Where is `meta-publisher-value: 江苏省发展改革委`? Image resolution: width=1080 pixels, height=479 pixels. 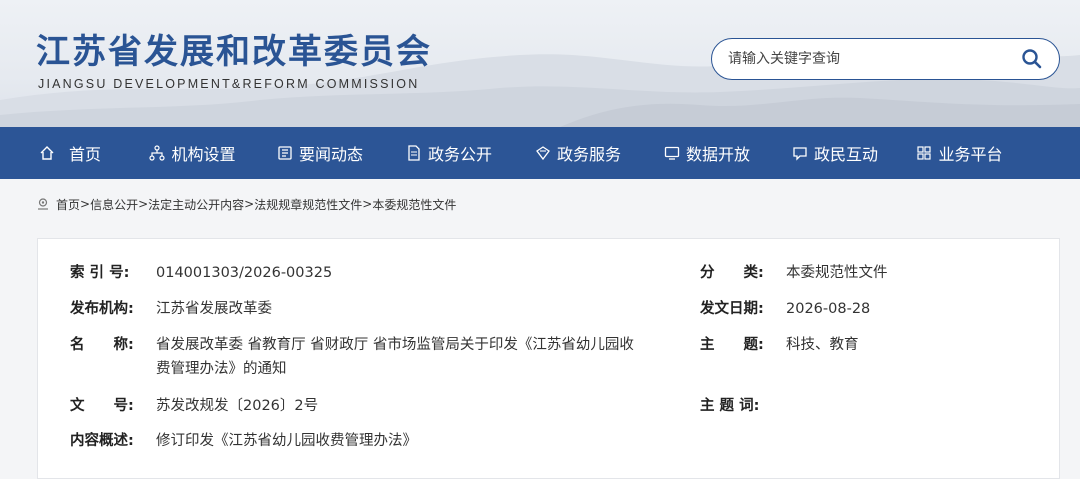
meta-publisher-value: 江苏省发展改革委 is located at coordinates (214, 309).